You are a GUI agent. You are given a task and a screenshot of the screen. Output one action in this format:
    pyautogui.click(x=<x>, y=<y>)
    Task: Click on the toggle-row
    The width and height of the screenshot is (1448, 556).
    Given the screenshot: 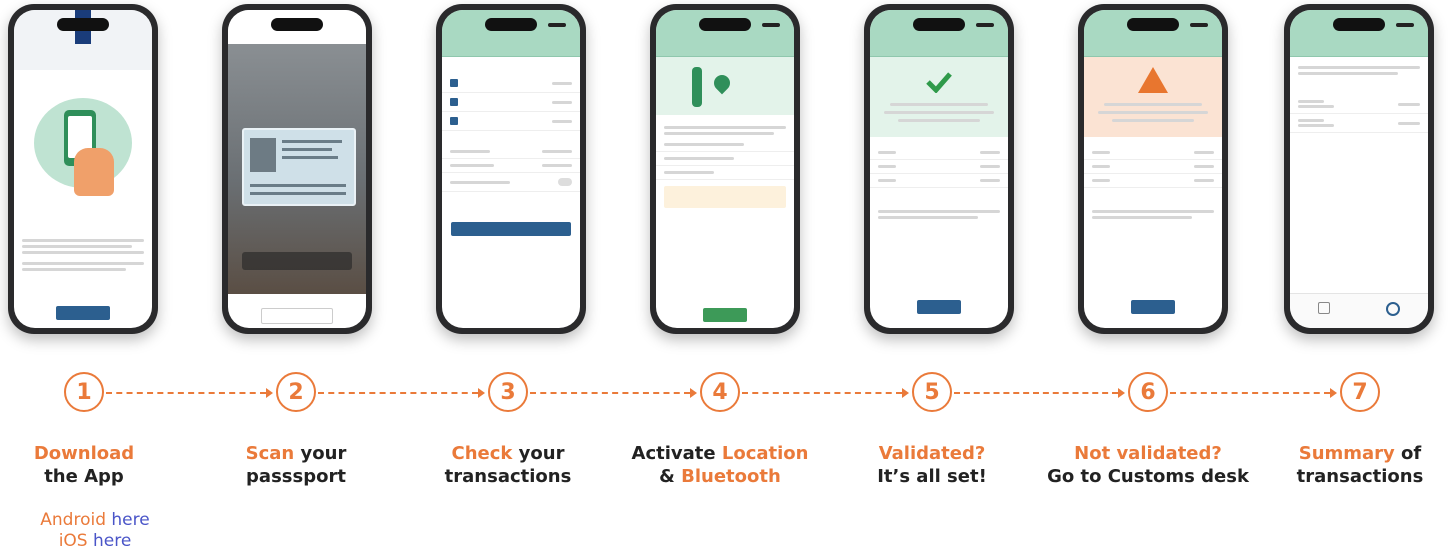 What is the action you would take?
    pyautogui.click(x=511, y=182)
    